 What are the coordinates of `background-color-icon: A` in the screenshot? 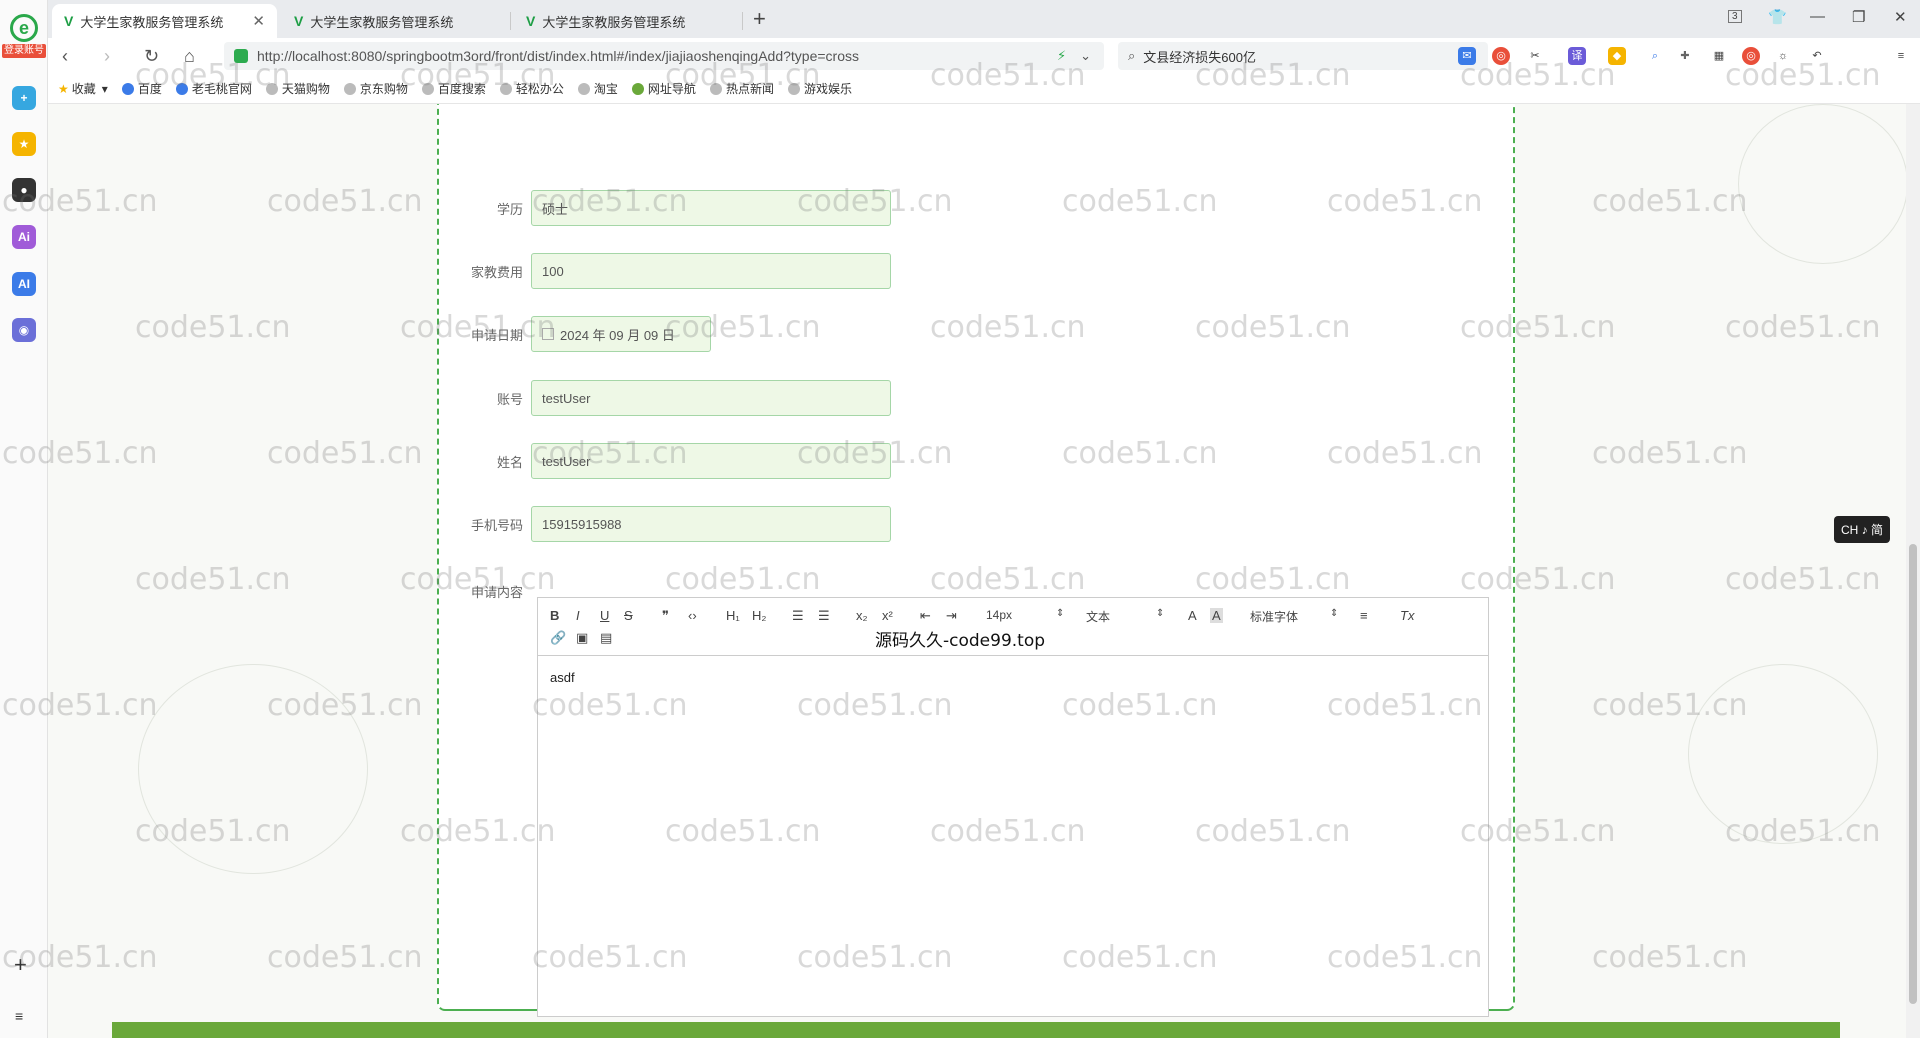 It's located at (1216, 615).